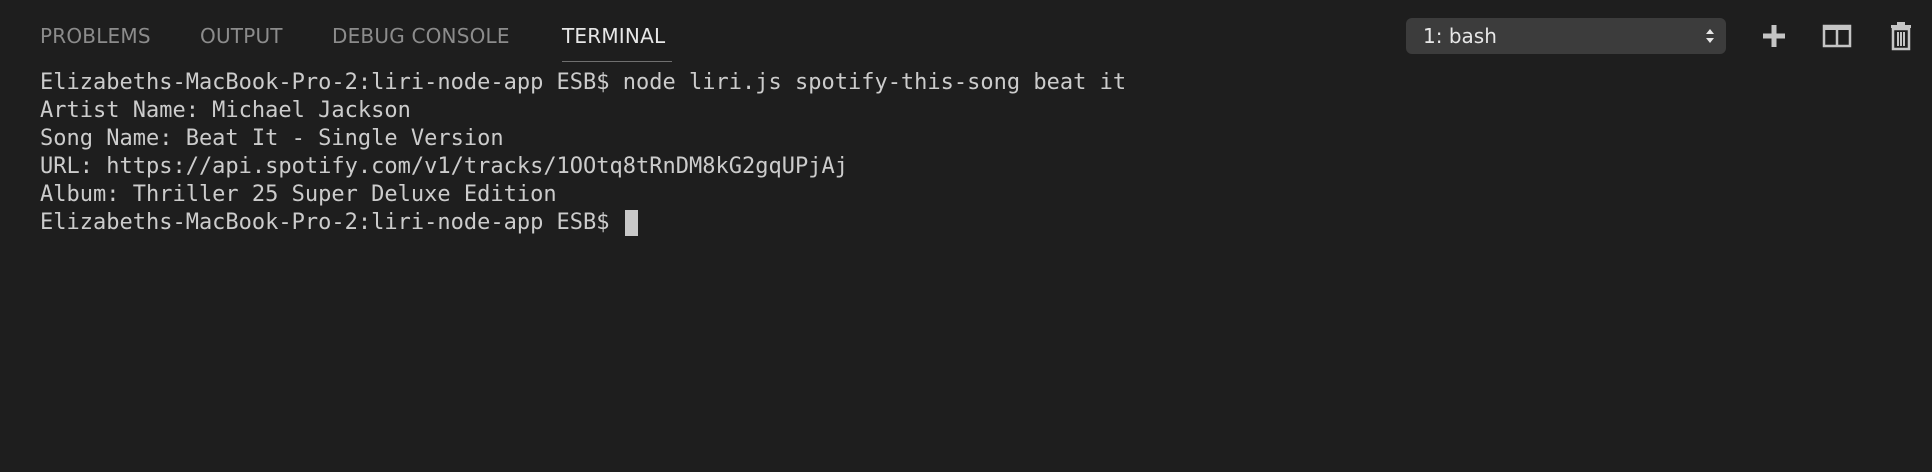 This screenshot has width=1932, height=472. I want to click on tab-terminal: TERMINAL, so click(613, 36).